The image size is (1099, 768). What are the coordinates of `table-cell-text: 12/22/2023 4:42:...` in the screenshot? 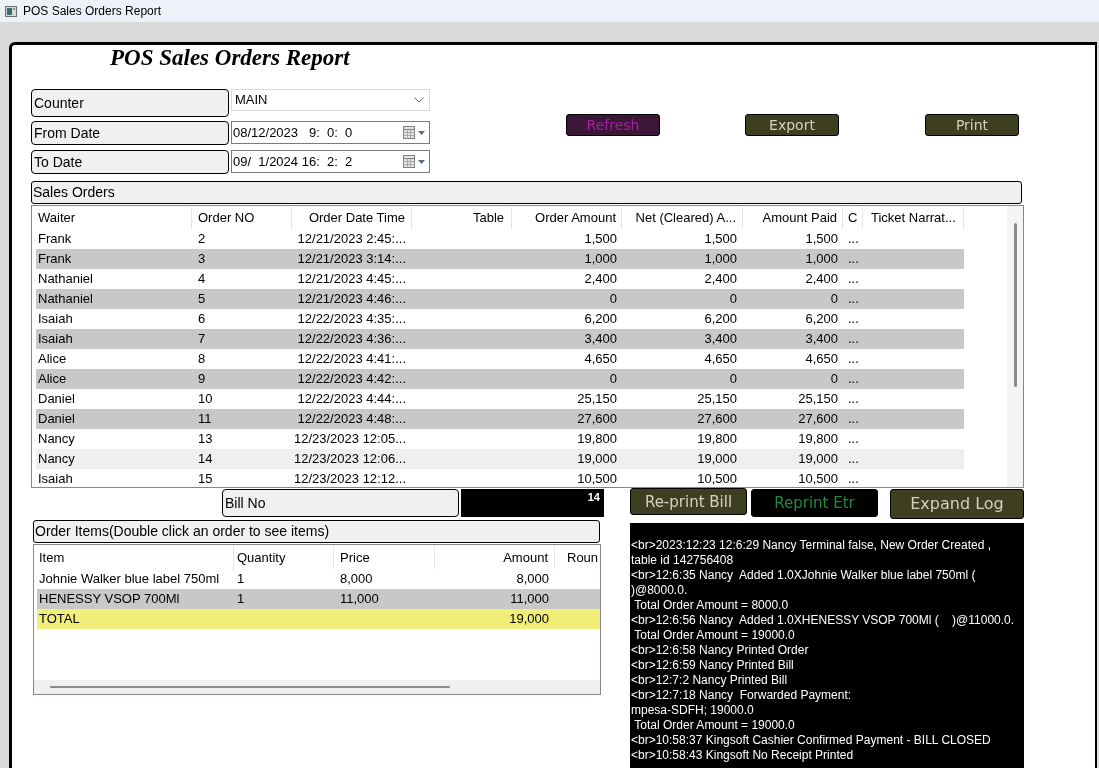 It's located at (351, 379).